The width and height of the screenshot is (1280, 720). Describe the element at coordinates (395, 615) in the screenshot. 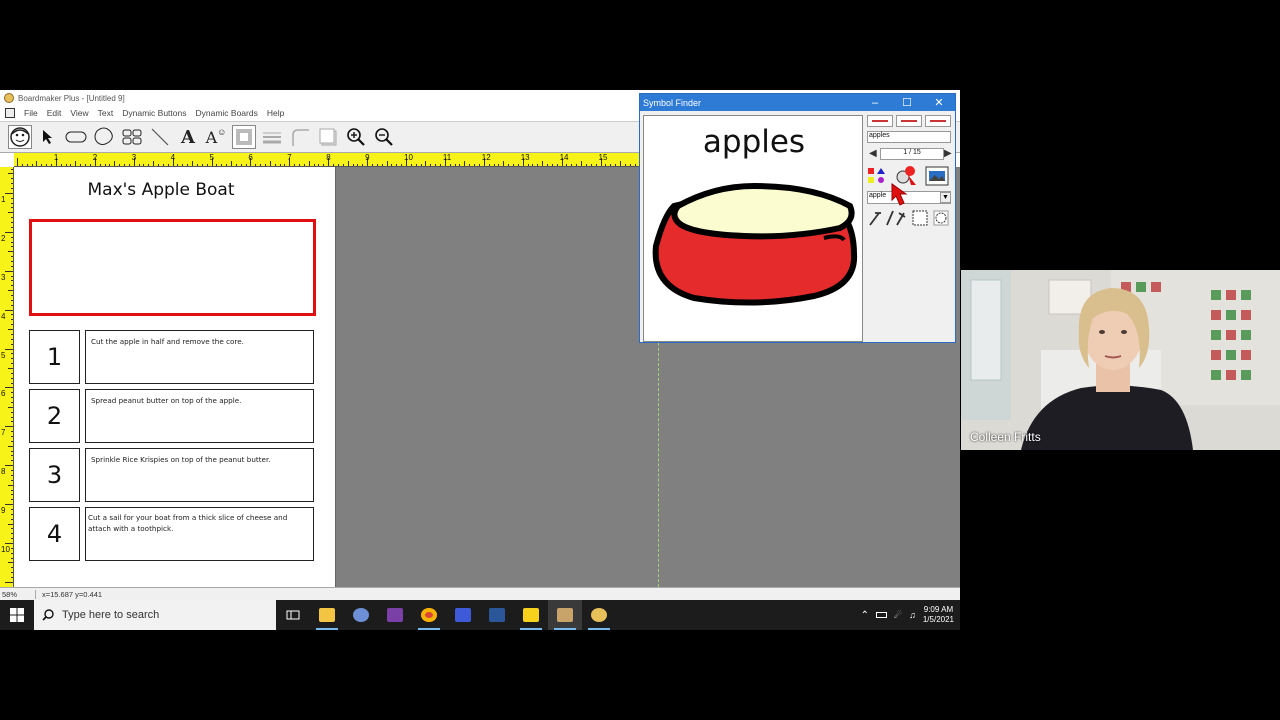

I see `onenote-icon` at that location.